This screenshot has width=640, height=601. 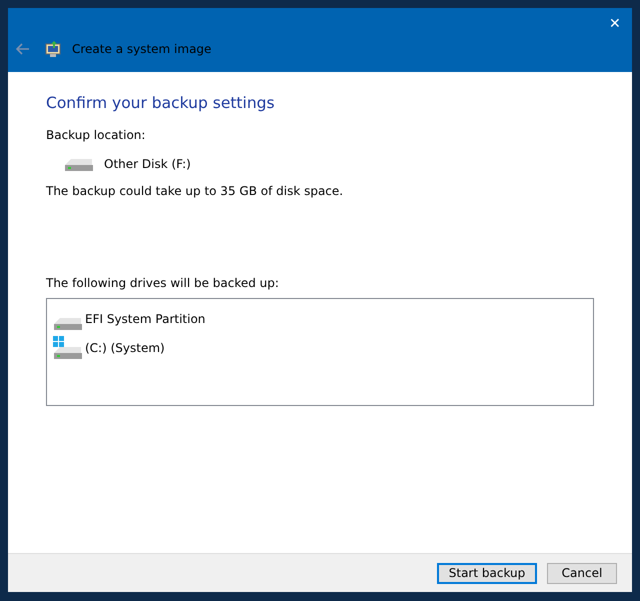 I want to click on back-arrow-icon, so click(x=23, y=49).